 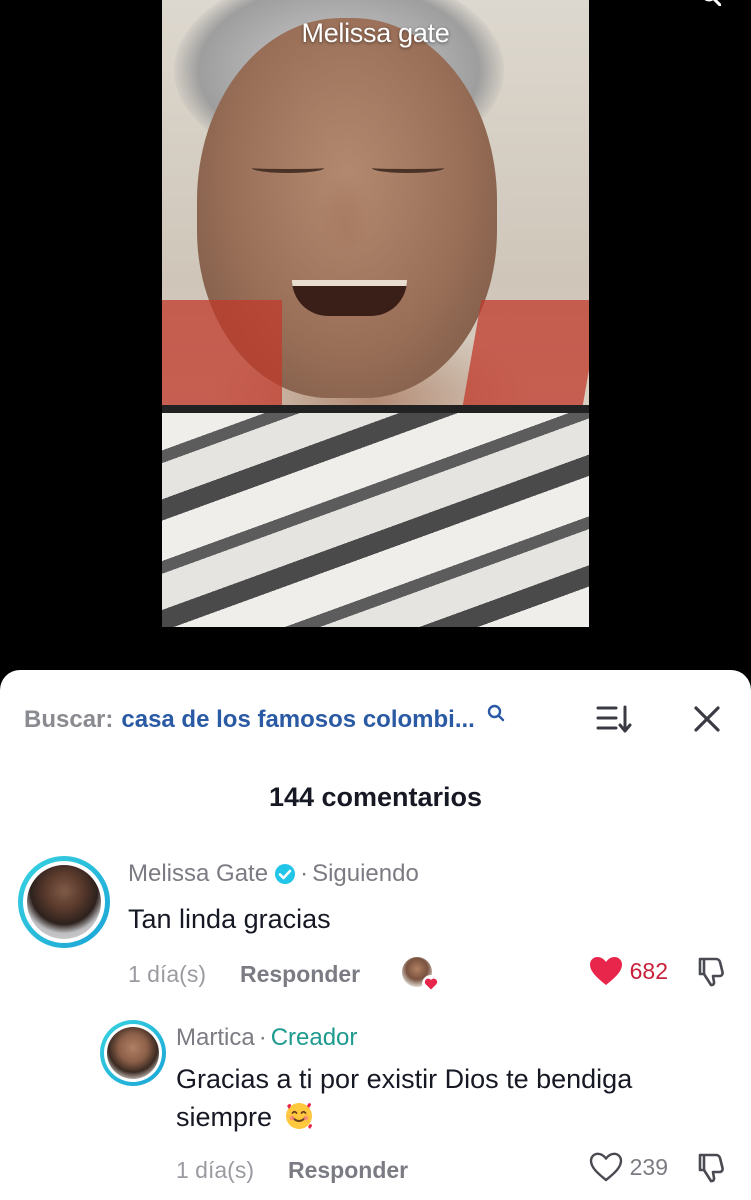 I want to click on video-nose, so click(x=345, y=208).